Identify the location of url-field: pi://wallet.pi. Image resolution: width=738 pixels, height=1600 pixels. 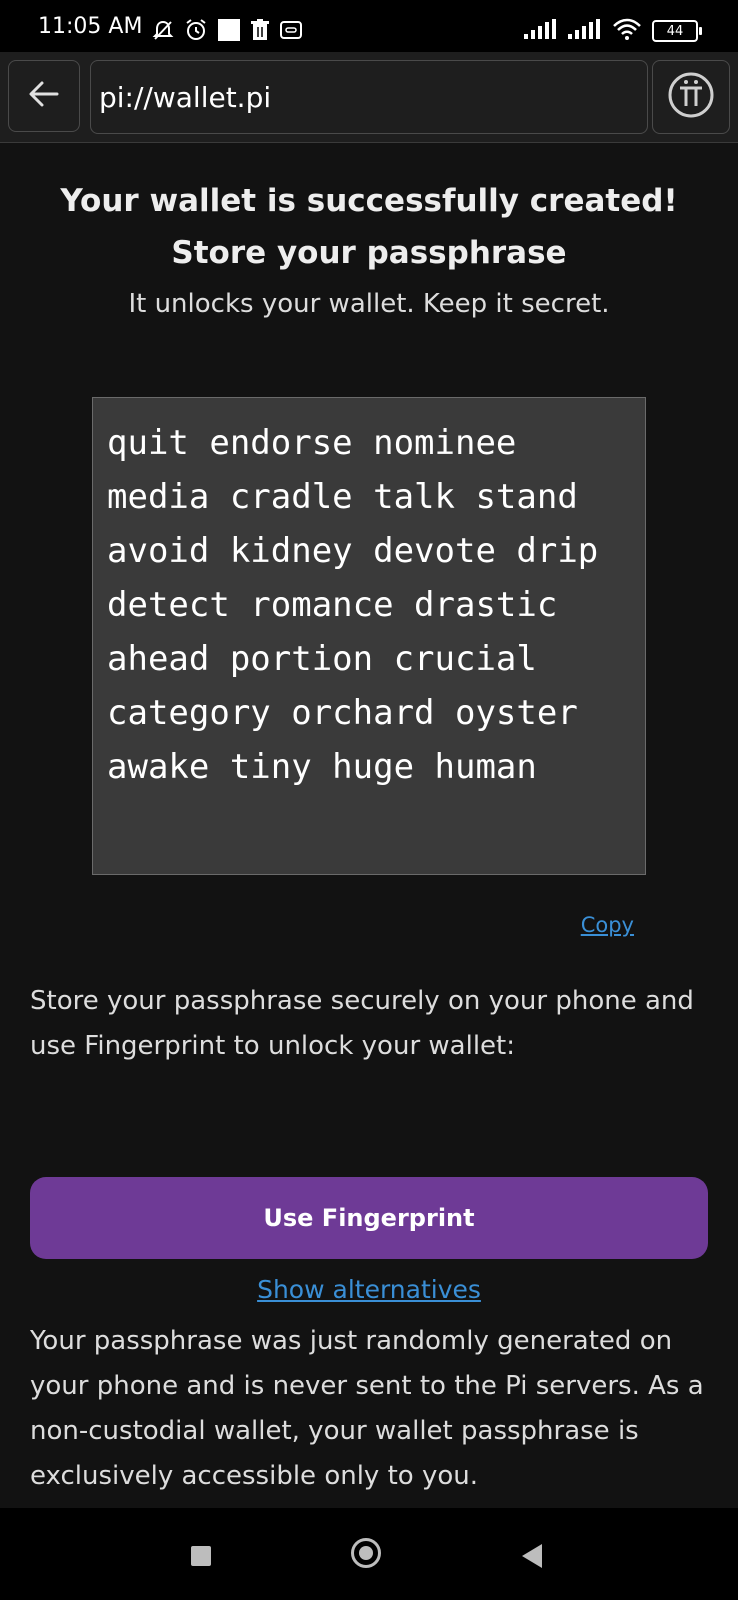
(369, 97).